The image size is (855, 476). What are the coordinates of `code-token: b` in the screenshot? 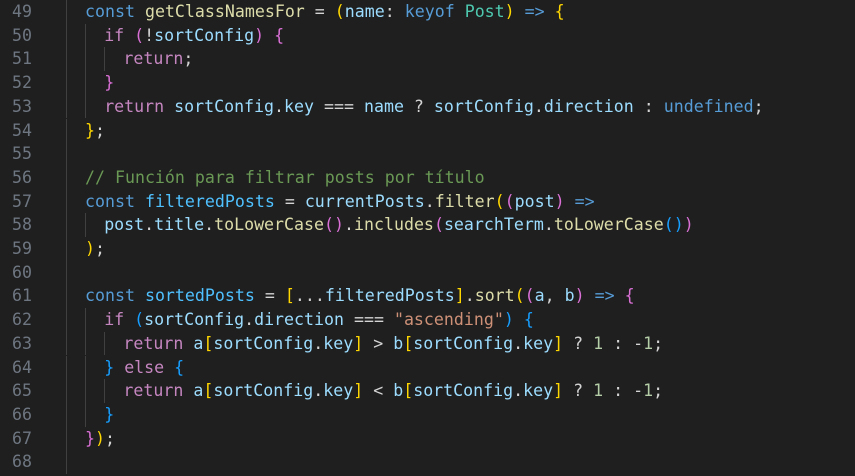 It's located at (398, 343).